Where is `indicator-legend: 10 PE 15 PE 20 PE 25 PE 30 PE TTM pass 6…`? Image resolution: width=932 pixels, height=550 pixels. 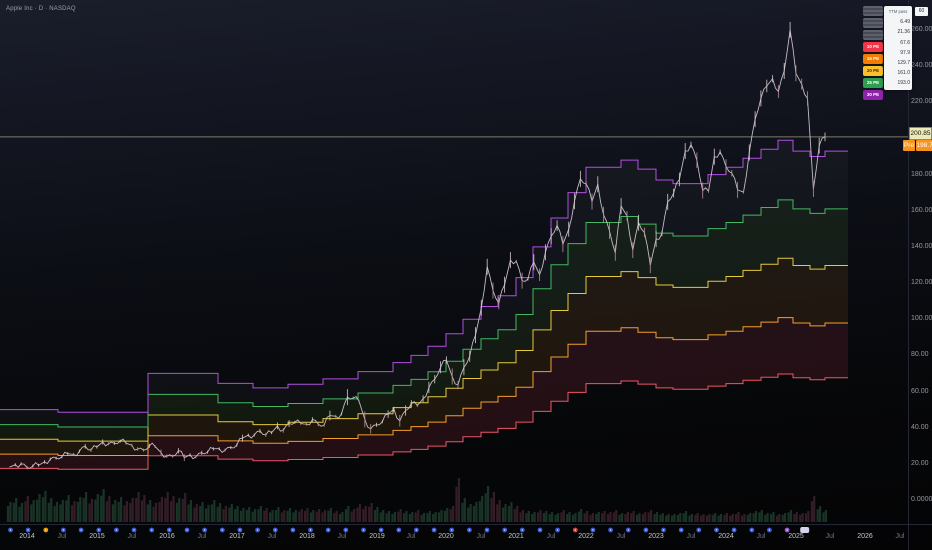 indicator-legend: 10 PE 15 PE 20 PE 25 PE 30 PE TTM pass 6… is located at coordinates (887, 53).